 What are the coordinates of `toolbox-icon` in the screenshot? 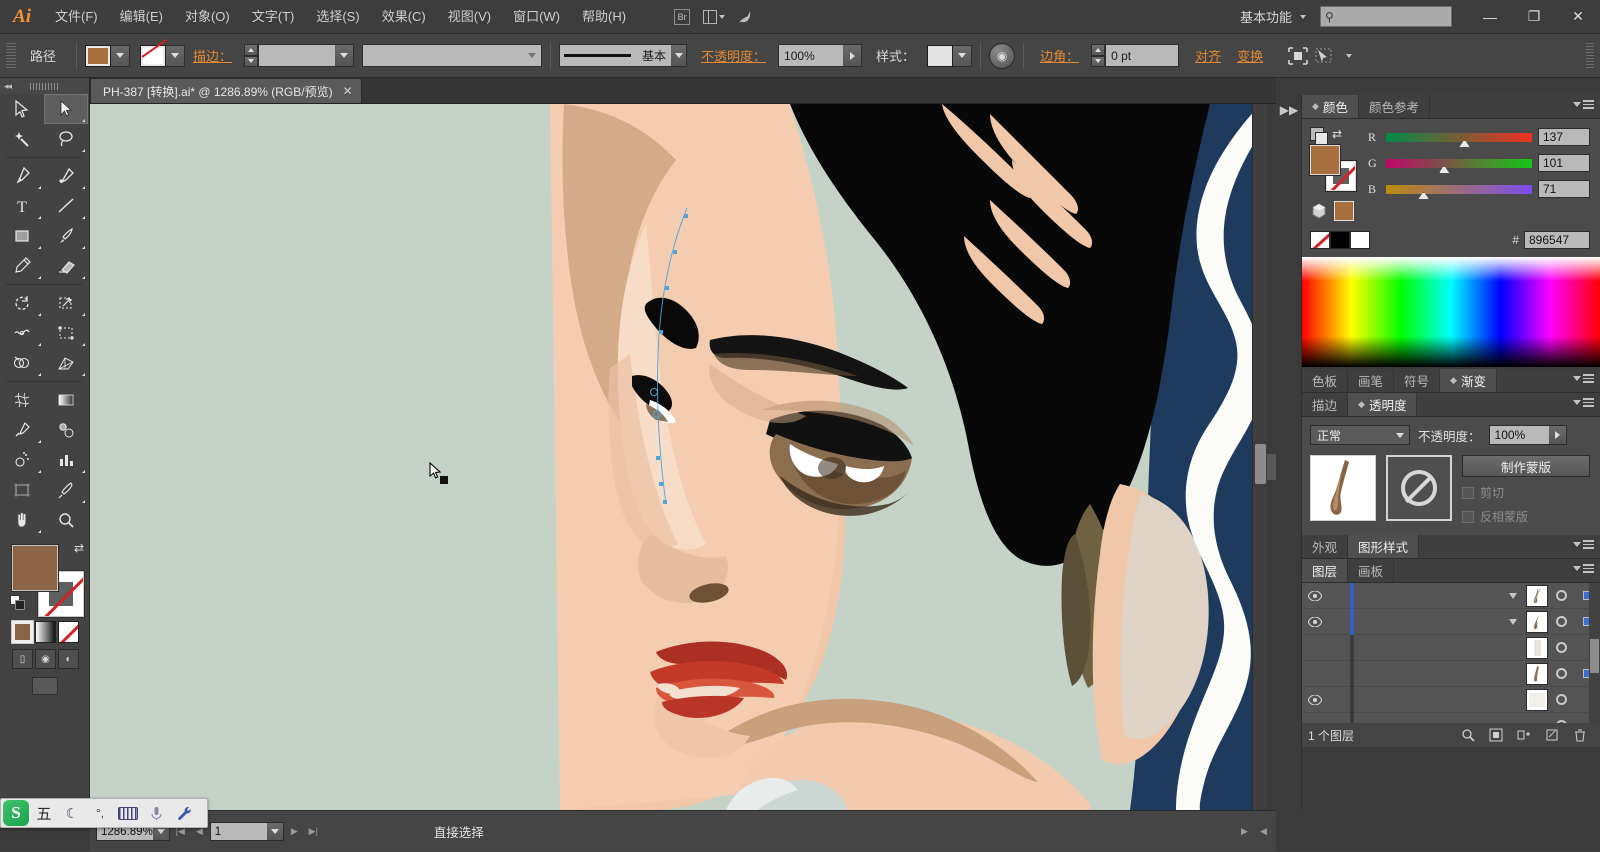 It's located at (184, 813).